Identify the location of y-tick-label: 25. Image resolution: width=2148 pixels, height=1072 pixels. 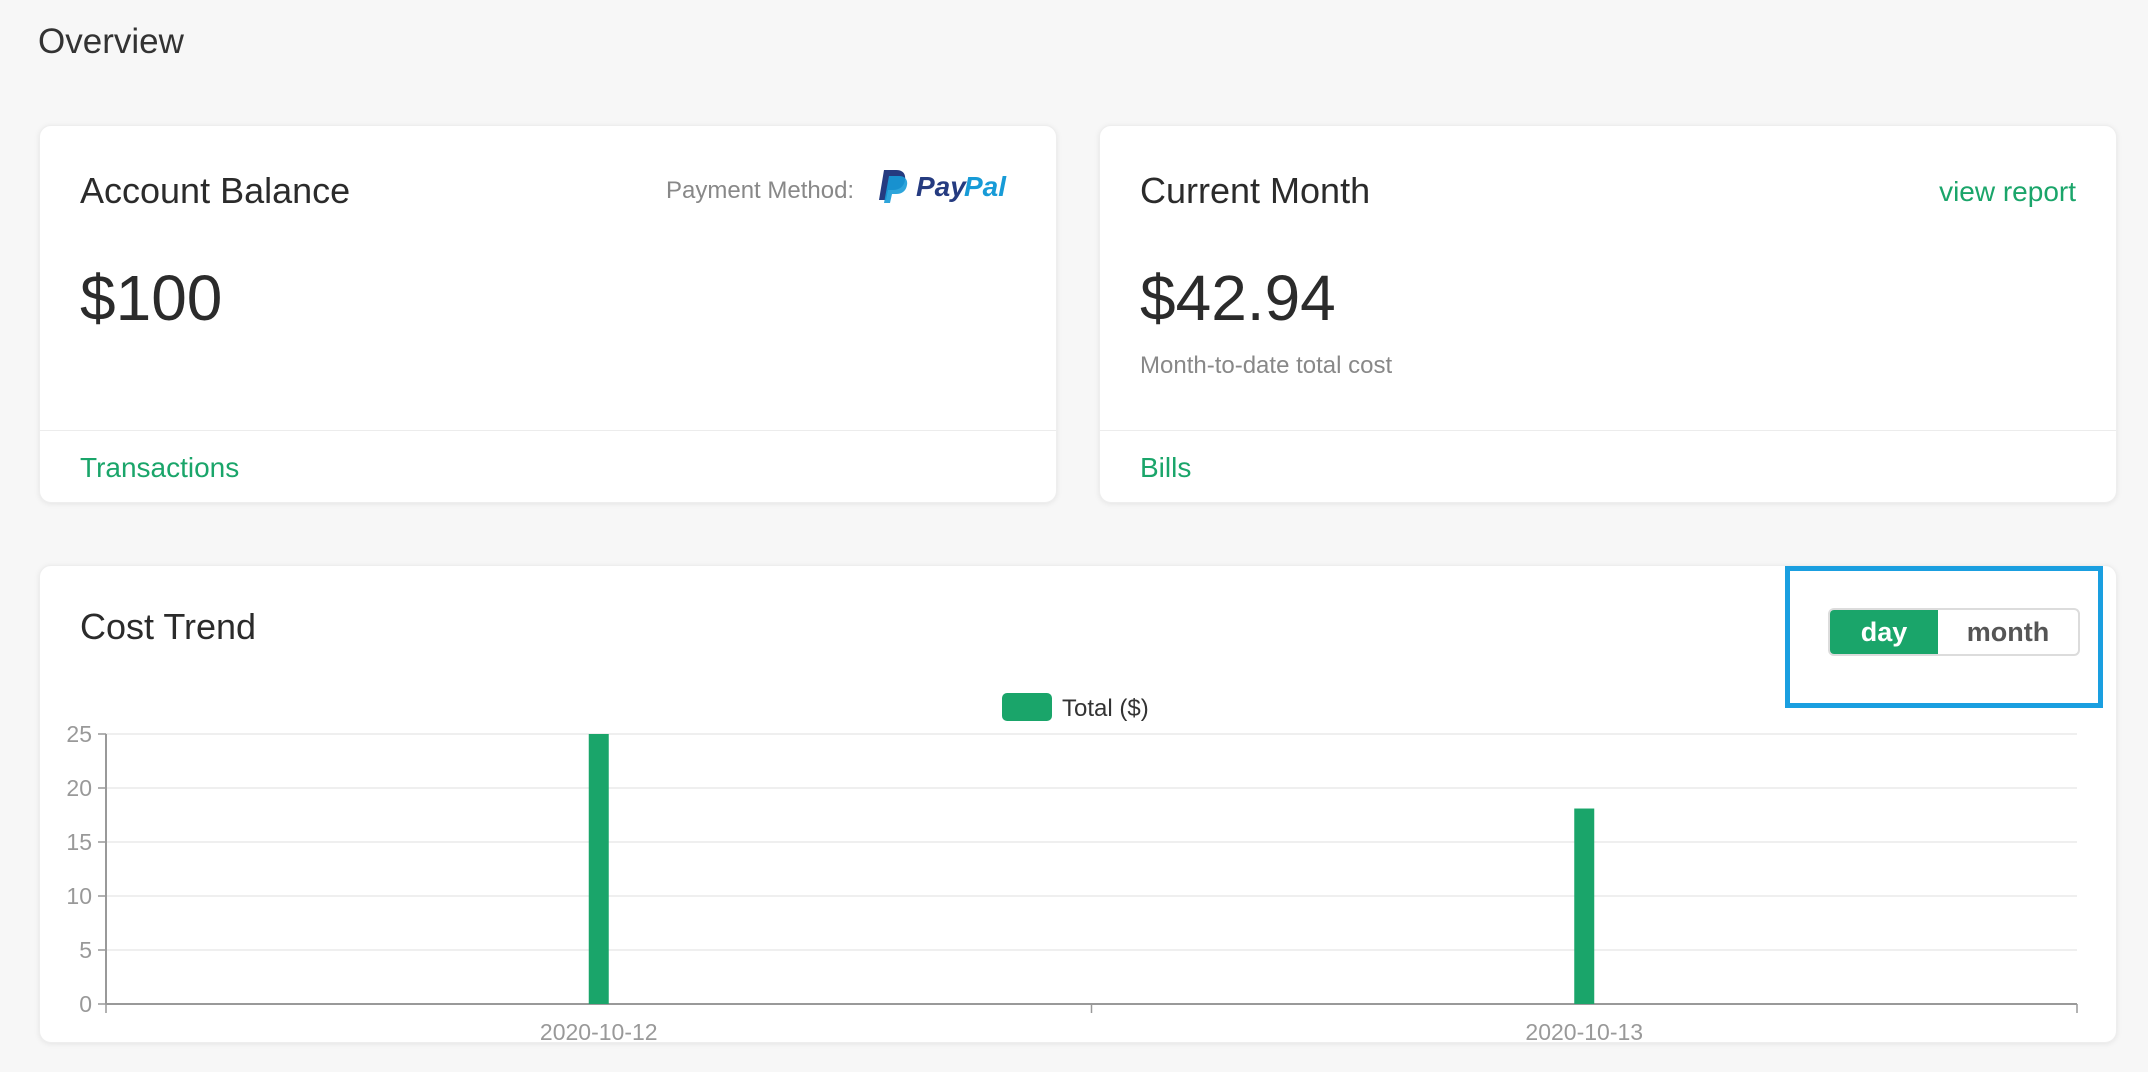
(79, 734).